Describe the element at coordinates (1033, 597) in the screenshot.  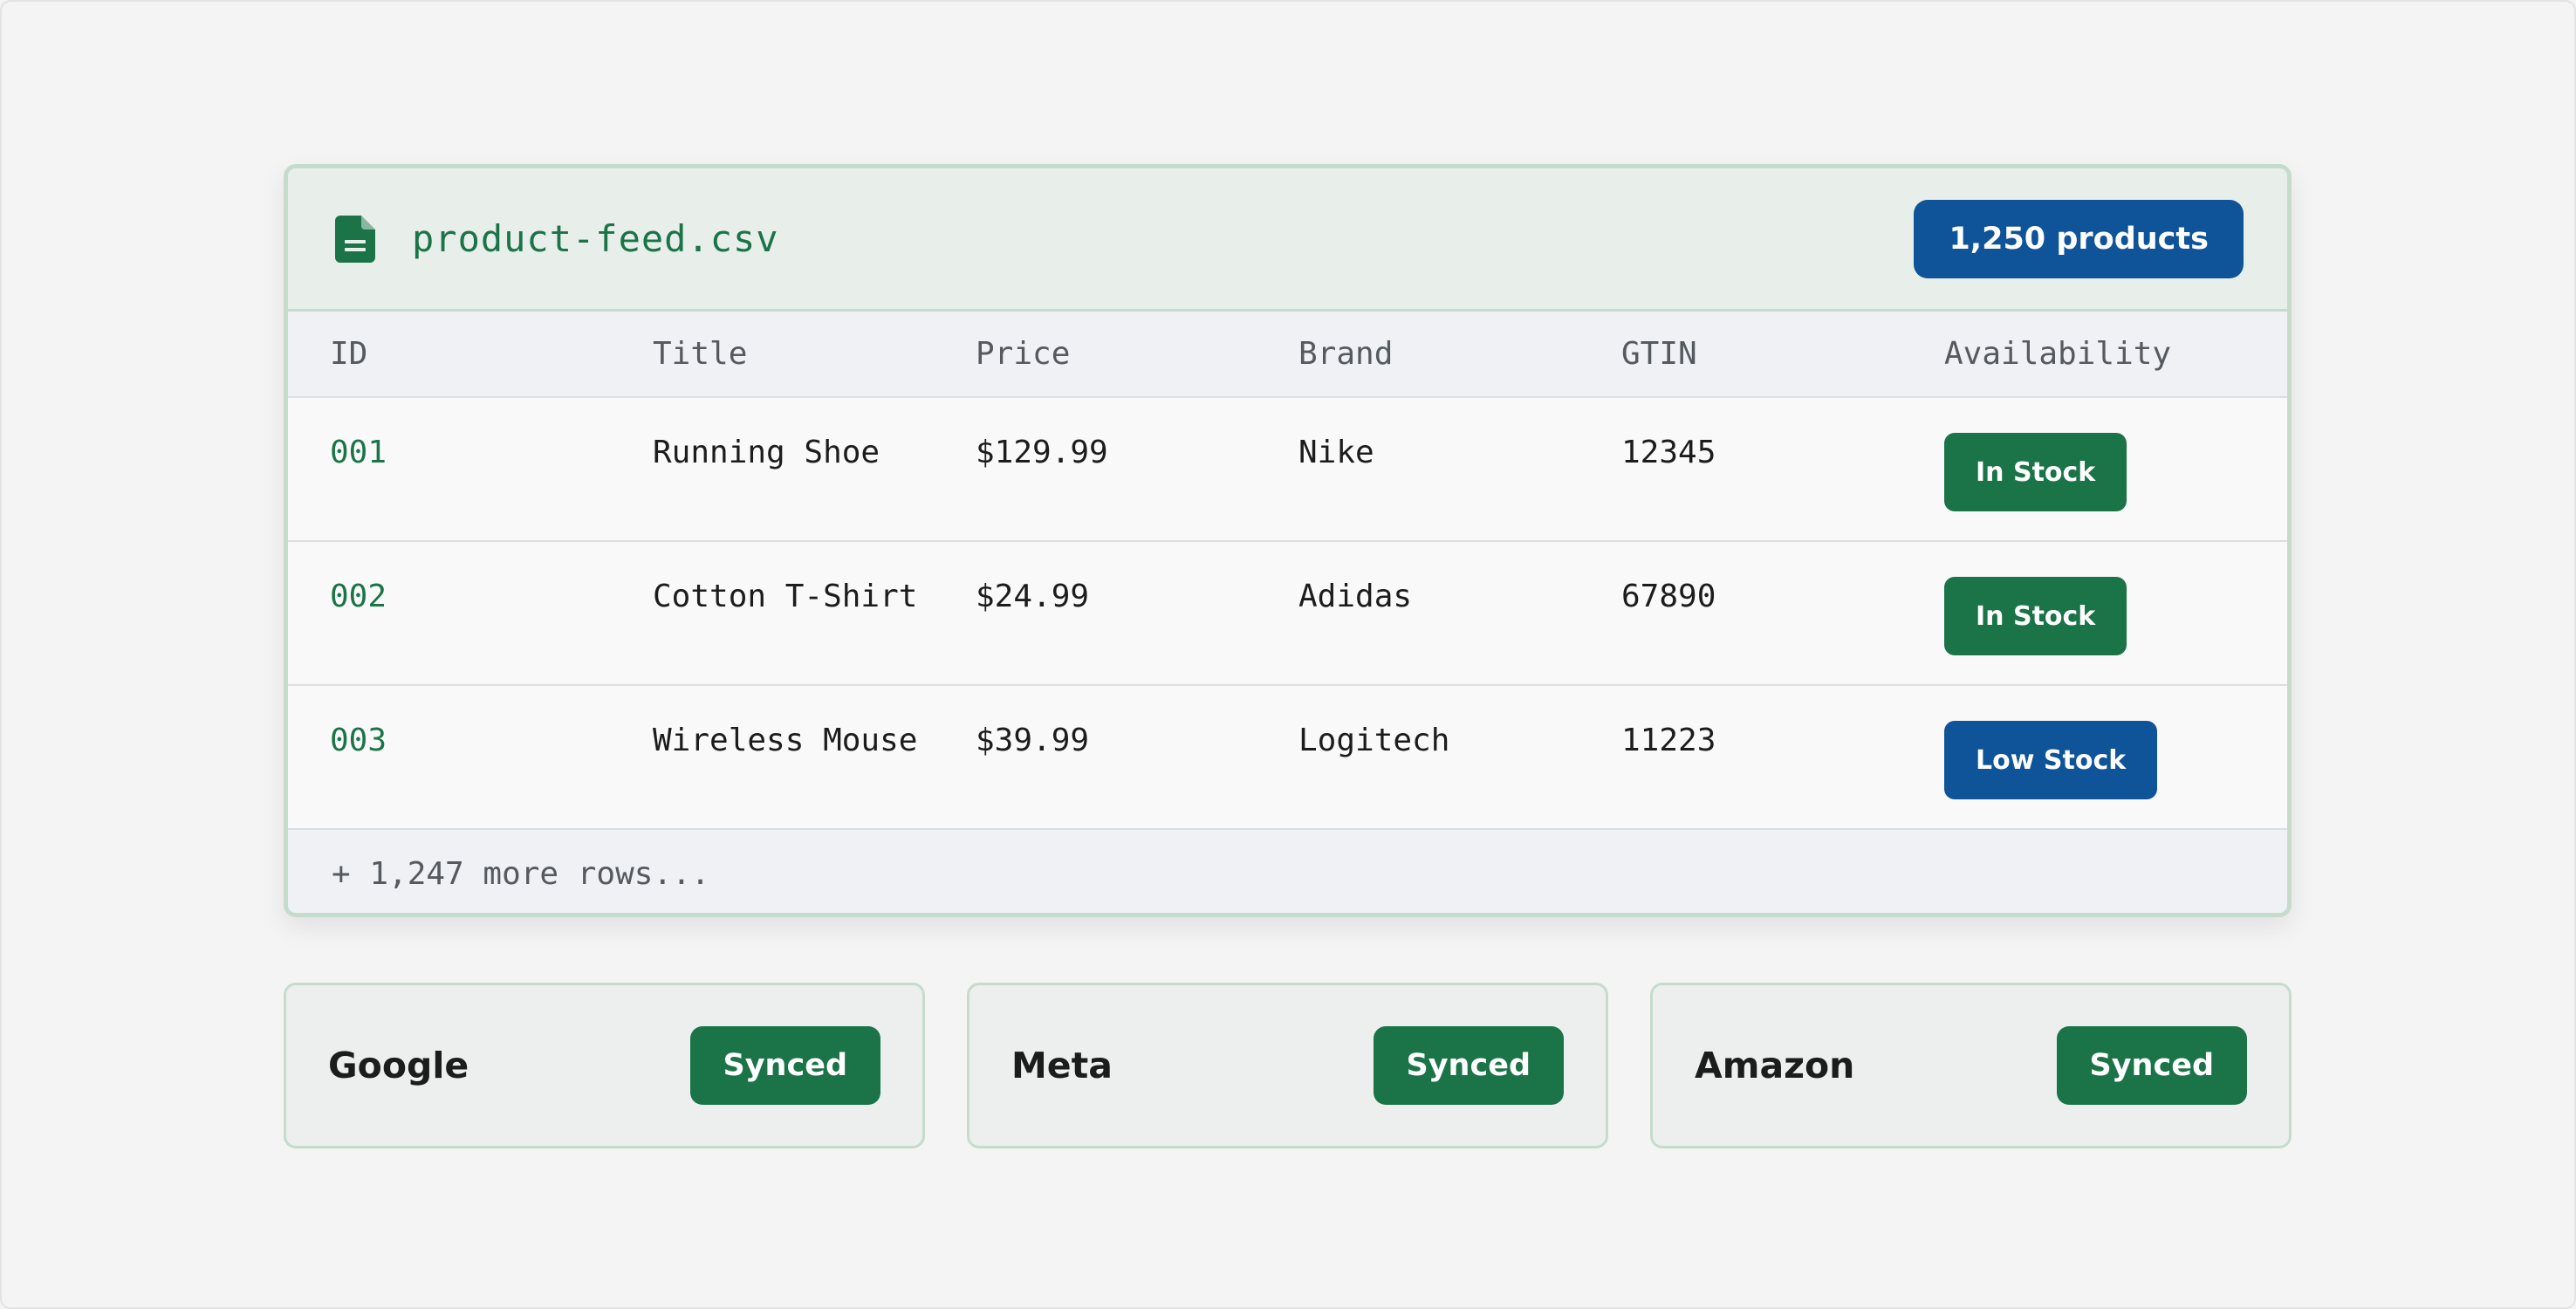
I see `cell-price: $24.99` at that location.